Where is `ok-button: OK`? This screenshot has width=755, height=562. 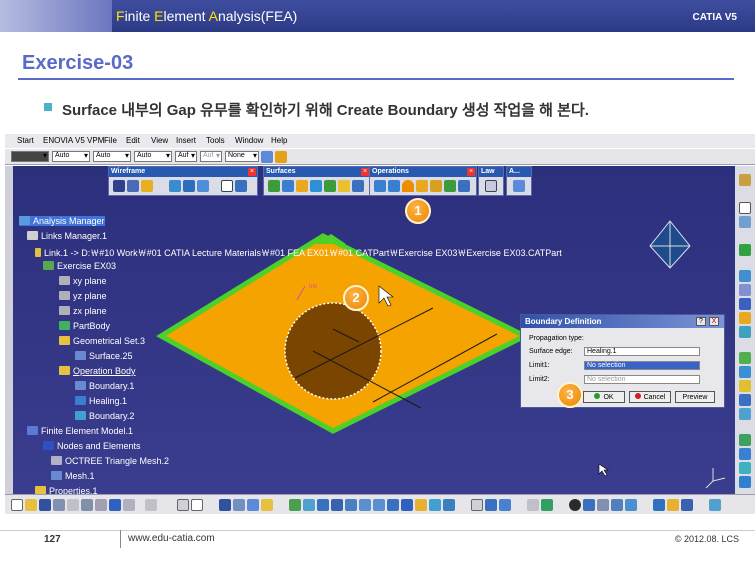
ok-button: OK is located at coordinates (604, 397).